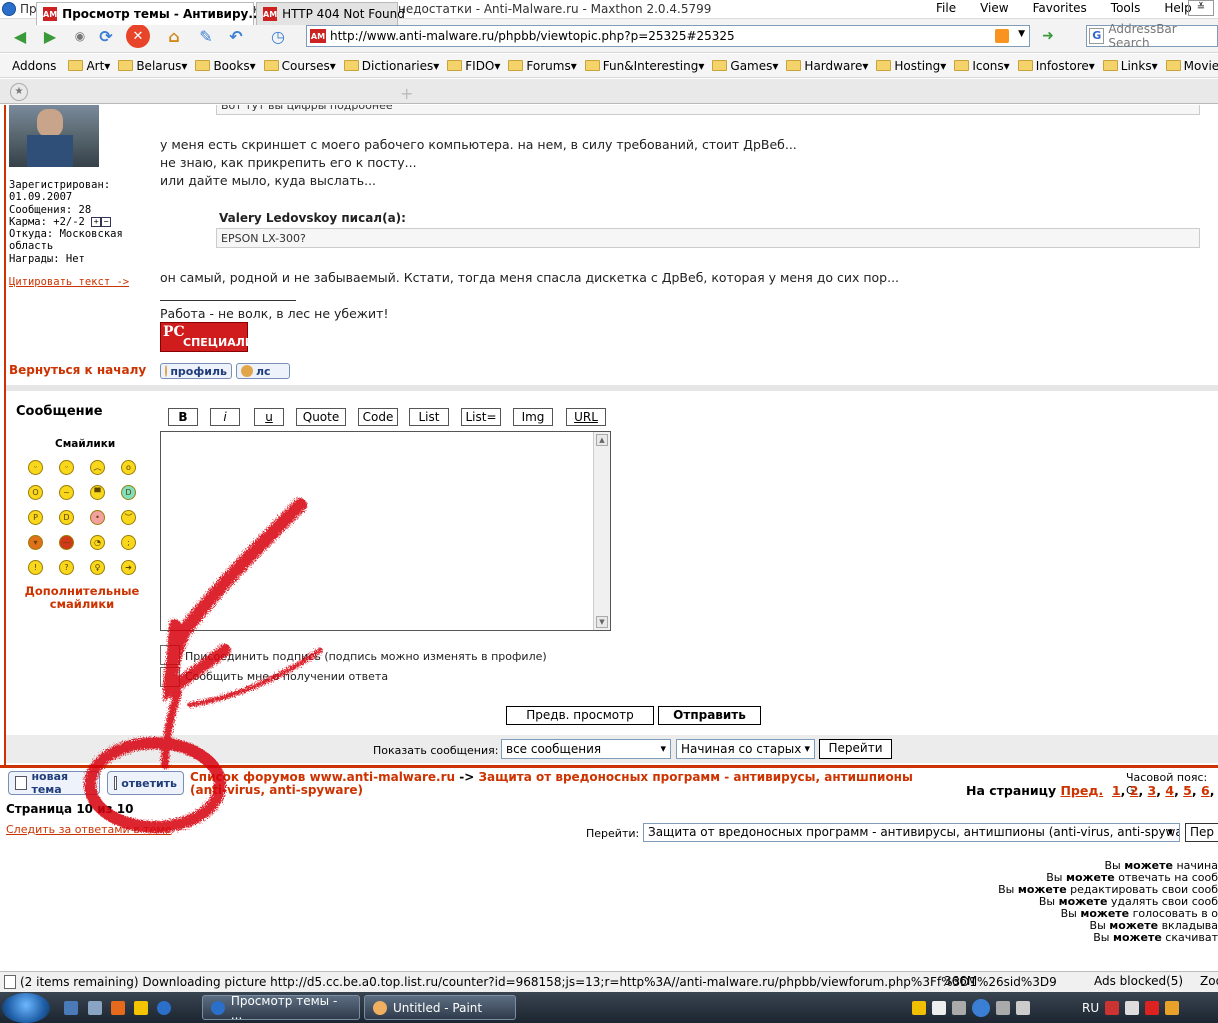 Image resolution: width=1218 pixels, height=1023 pixels. What do you see at coordinates (69, 282) in the screenshot?
I see `cite-link: Цитировать текст ->` at bounding box center [69, 282].